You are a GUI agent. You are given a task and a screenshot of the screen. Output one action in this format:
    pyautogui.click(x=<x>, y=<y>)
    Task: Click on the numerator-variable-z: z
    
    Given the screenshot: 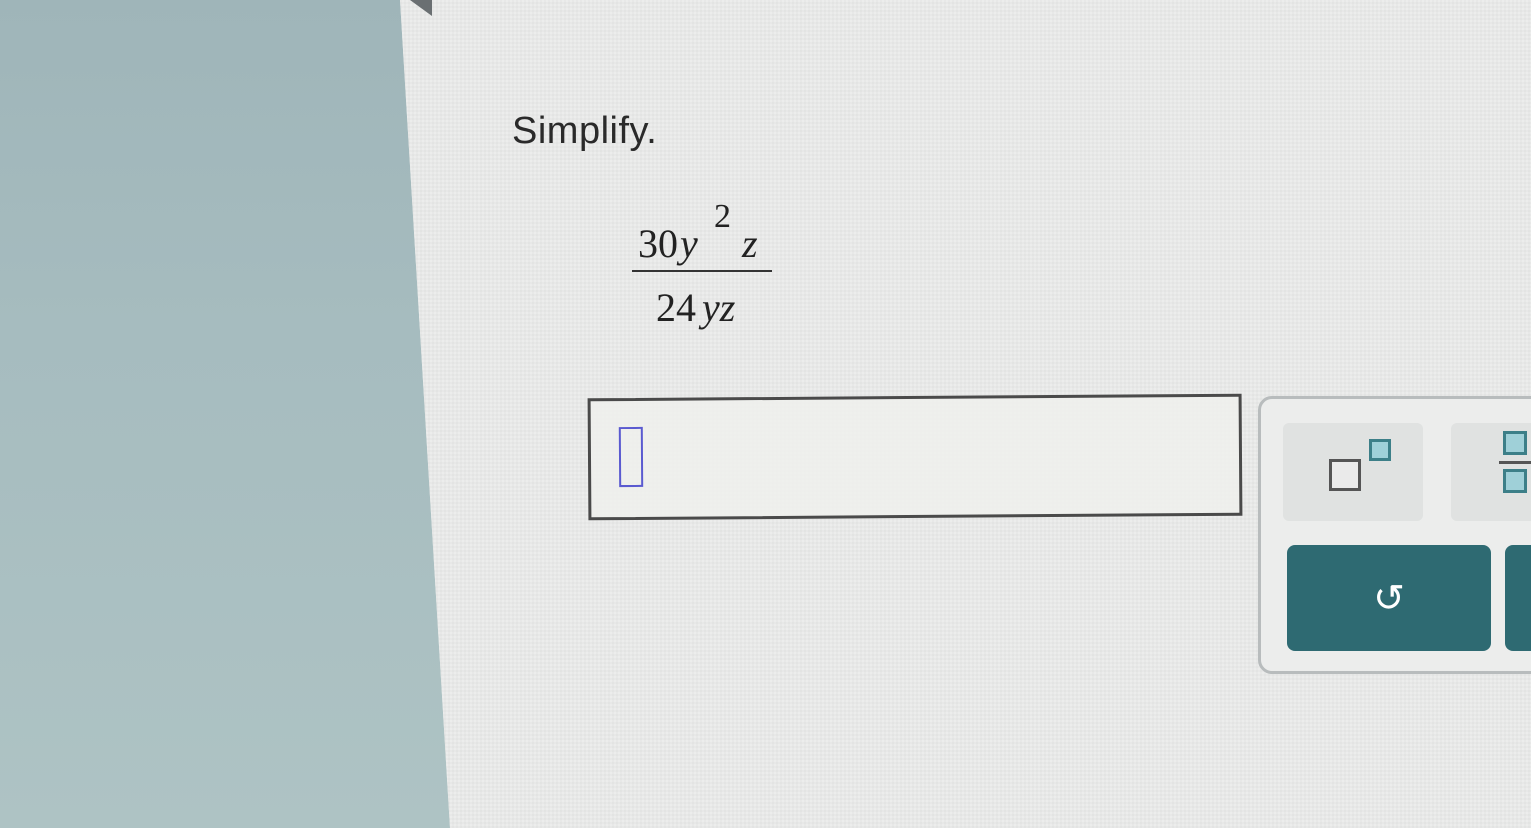 What is the action you would take?
    pyautogui.click(x=750, y=243)
    